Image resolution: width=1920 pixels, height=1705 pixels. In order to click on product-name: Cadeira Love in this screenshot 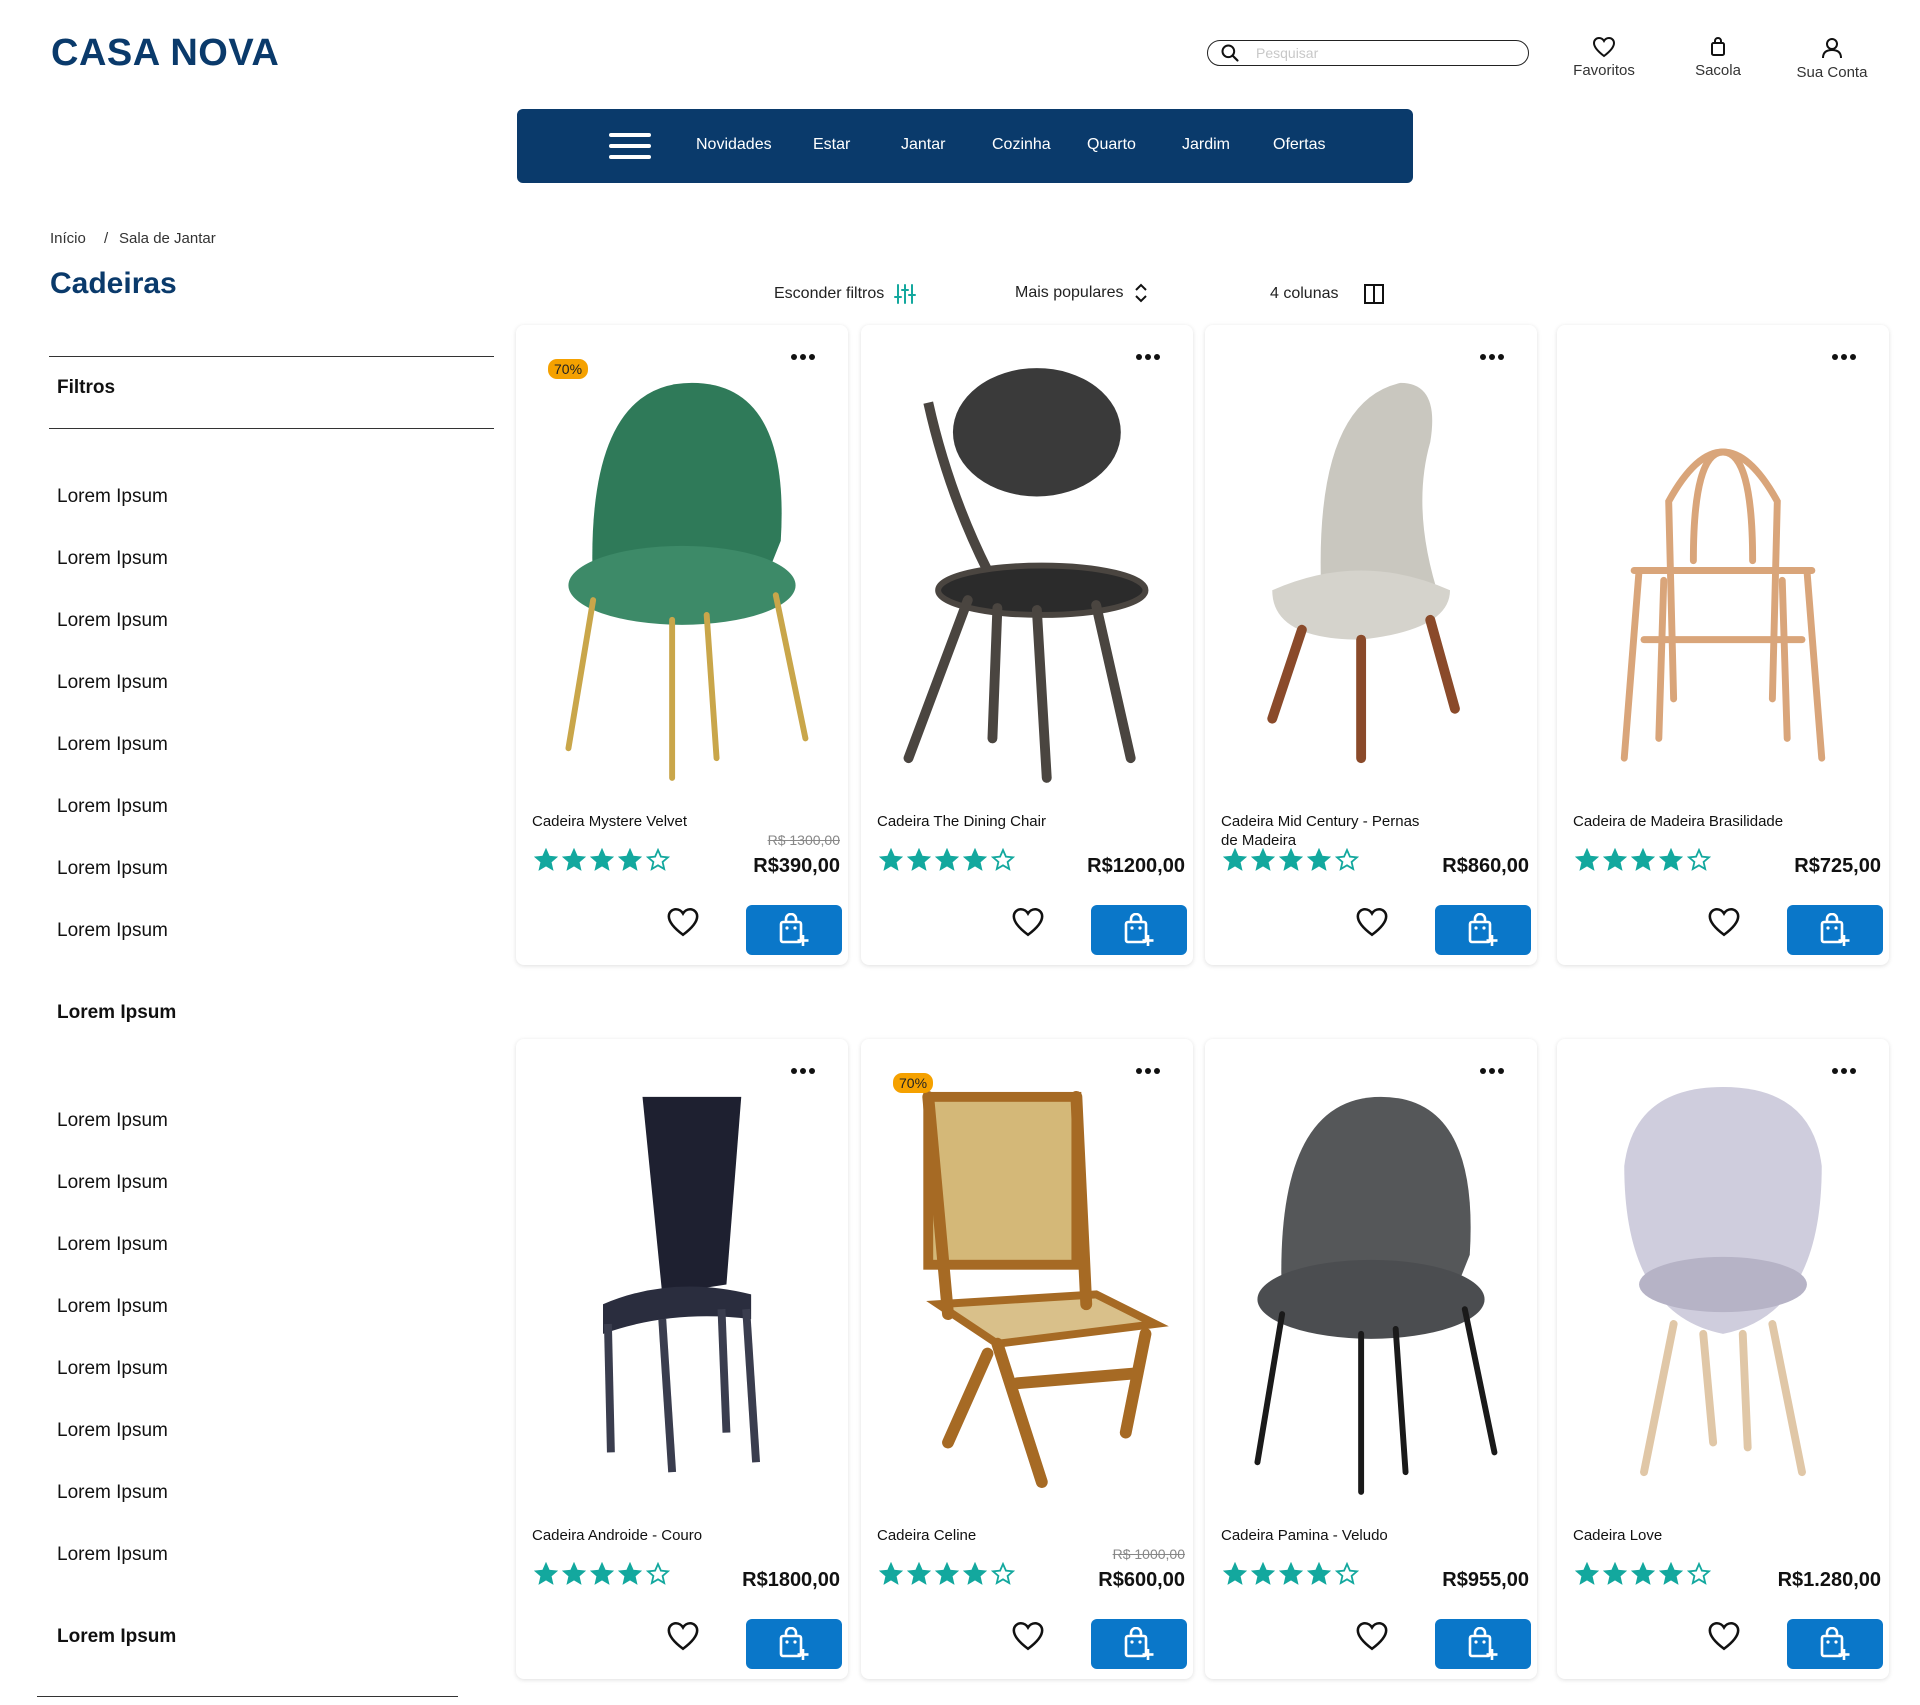, I will do `click(1680, 1535)`.